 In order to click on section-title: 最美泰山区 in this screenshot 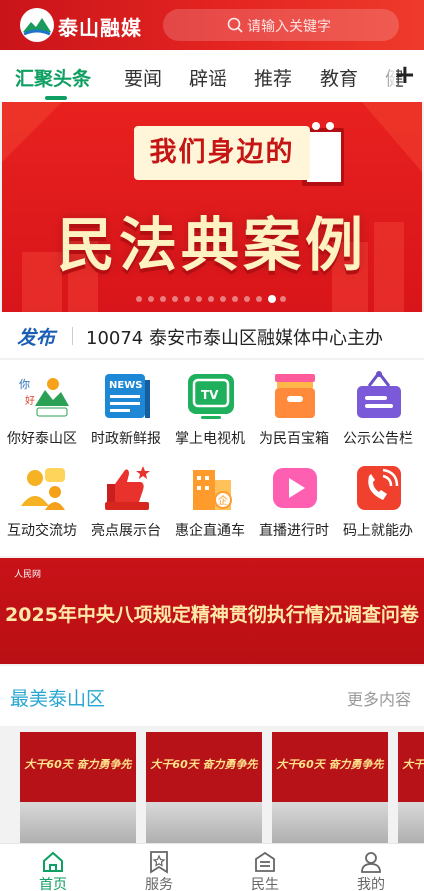, I will do `click(58, 699)`.